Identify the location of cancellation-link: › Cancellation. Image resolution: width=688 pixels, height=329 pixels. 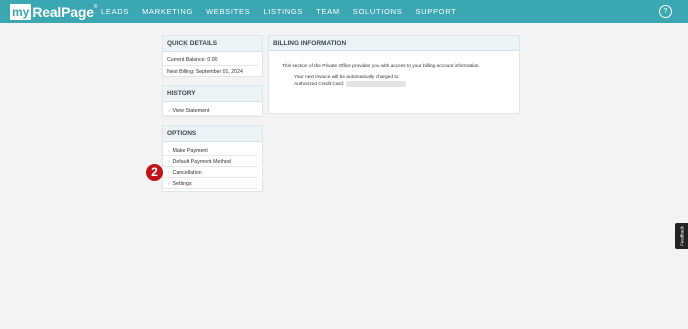
(210, 172).